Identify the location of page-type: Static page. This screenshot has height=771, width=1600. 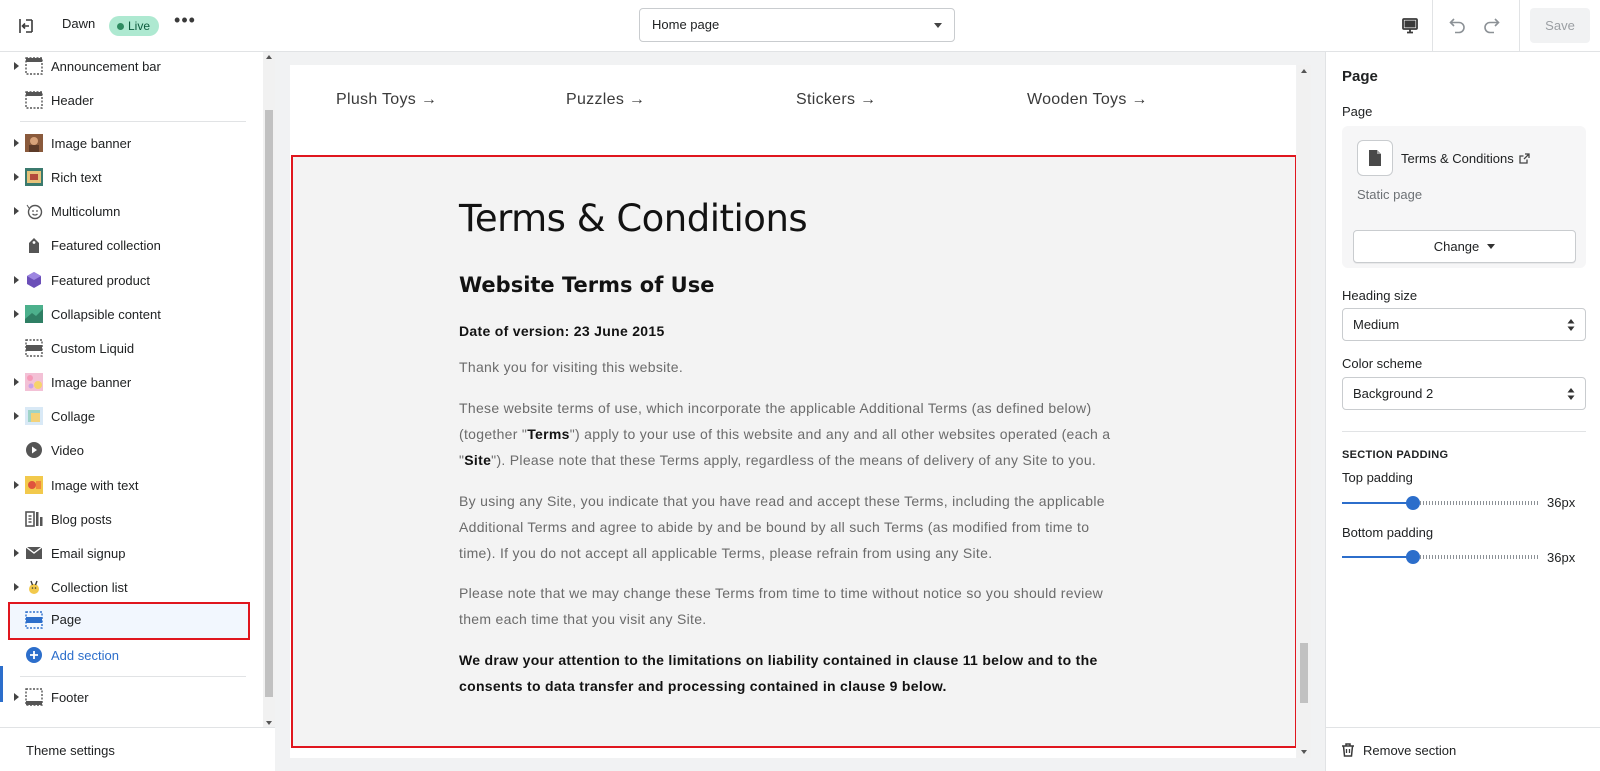
(1390, 194).